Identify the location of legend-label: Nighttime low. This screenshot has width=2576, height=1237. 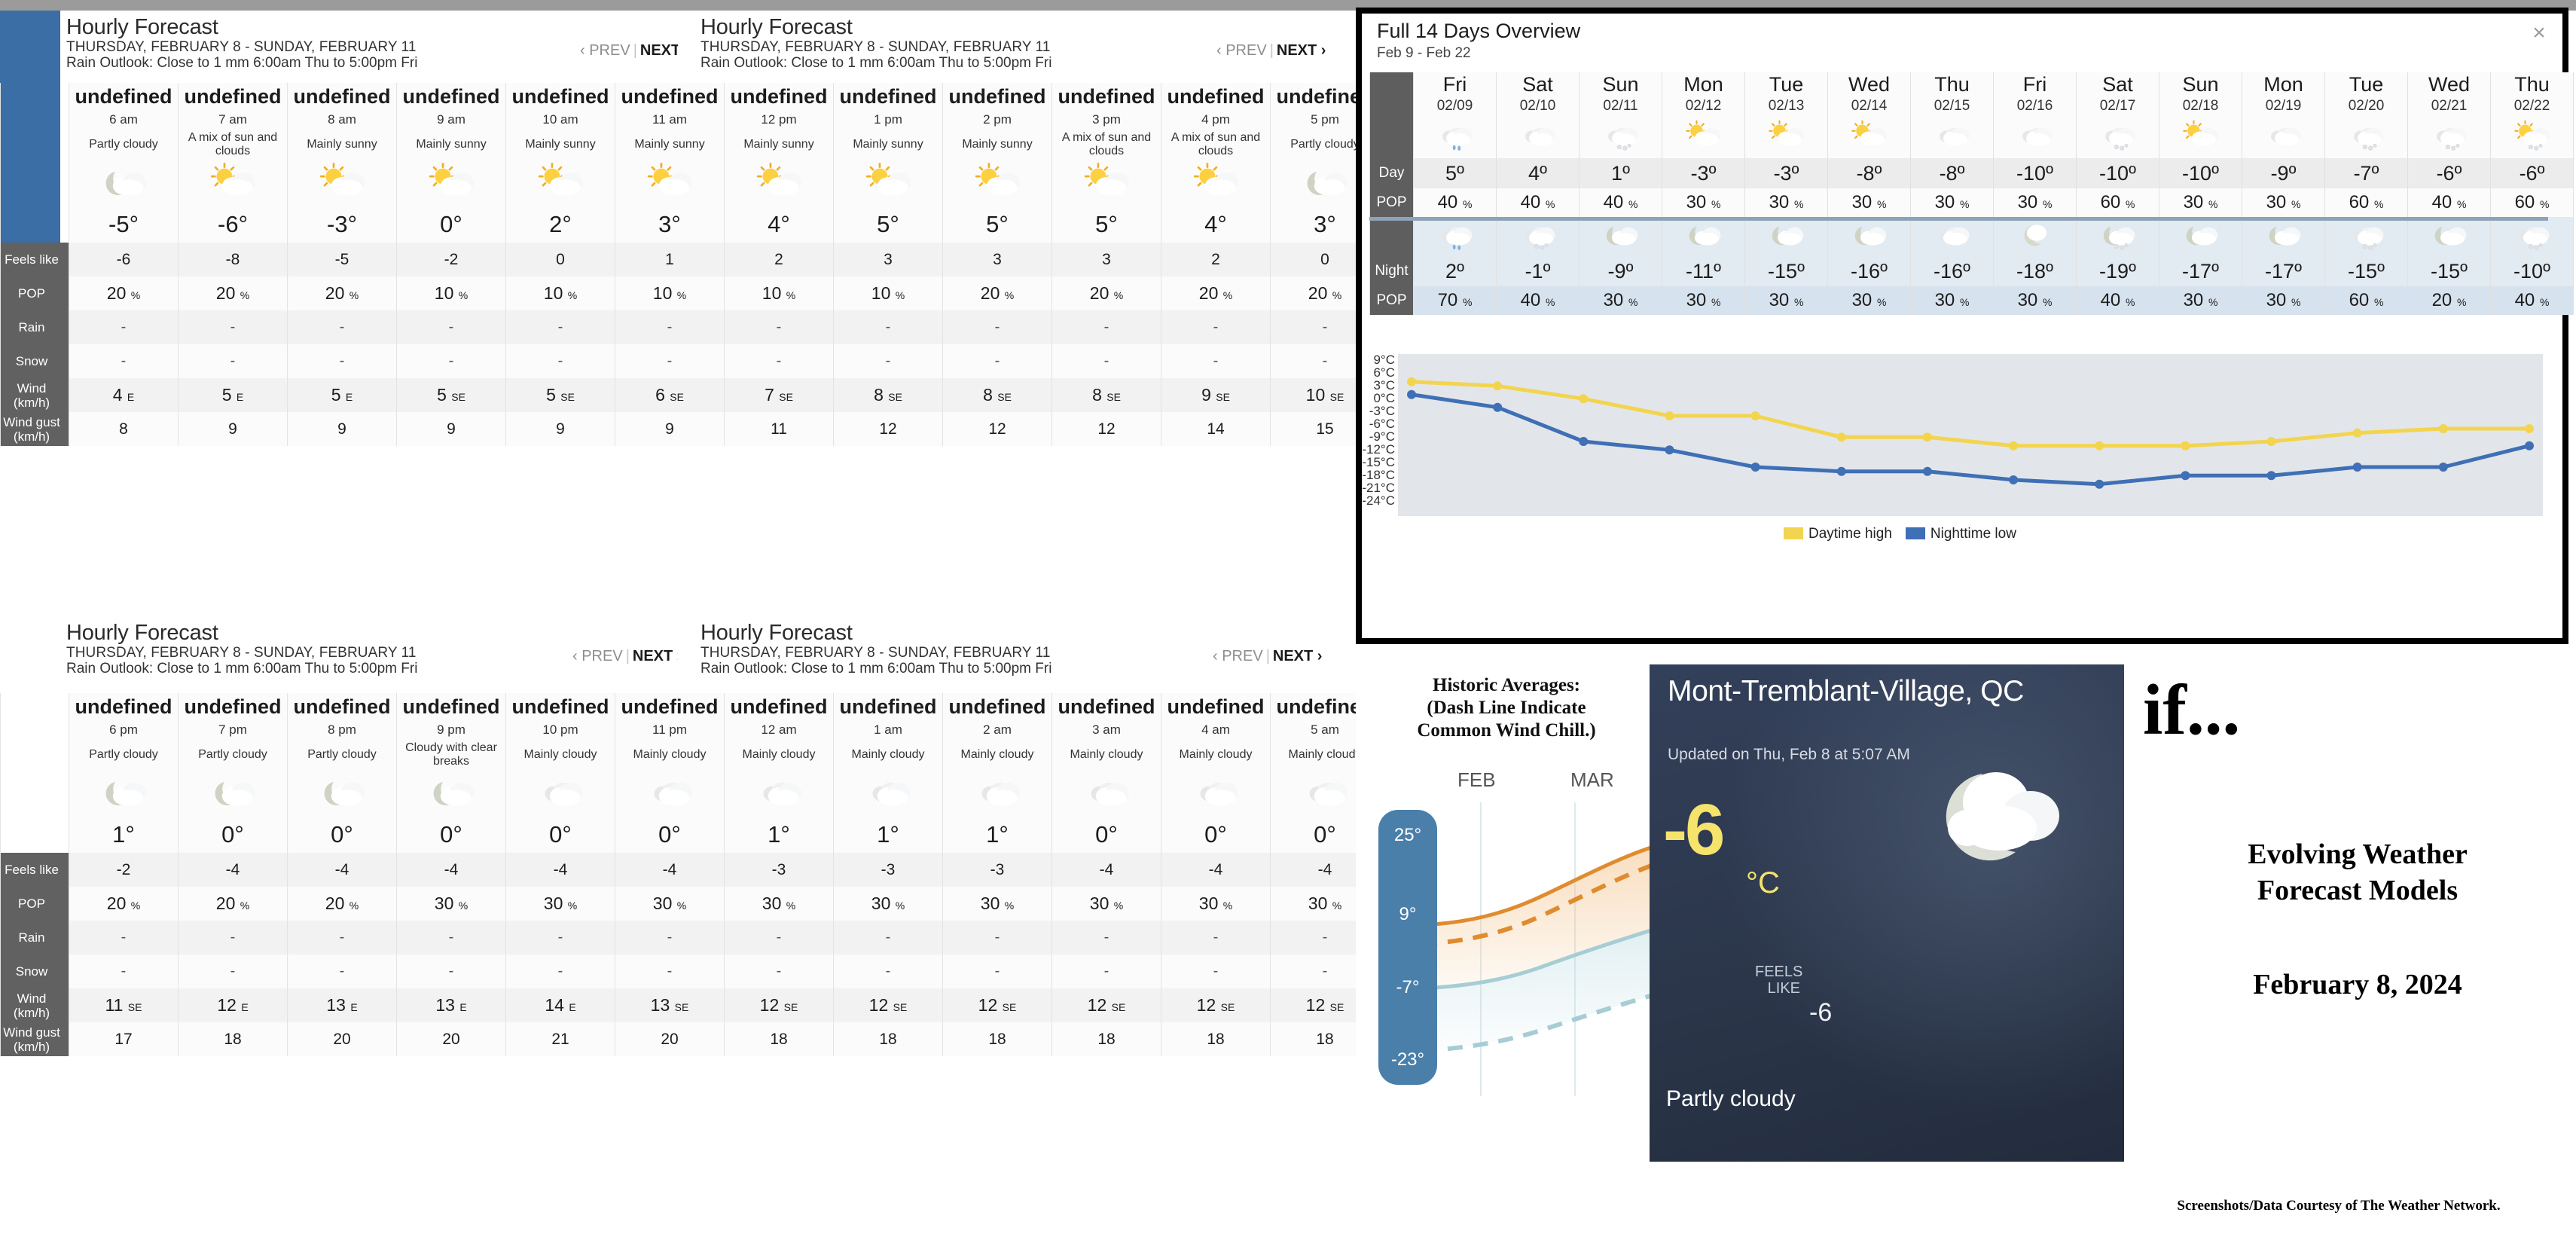
(1973, 534).